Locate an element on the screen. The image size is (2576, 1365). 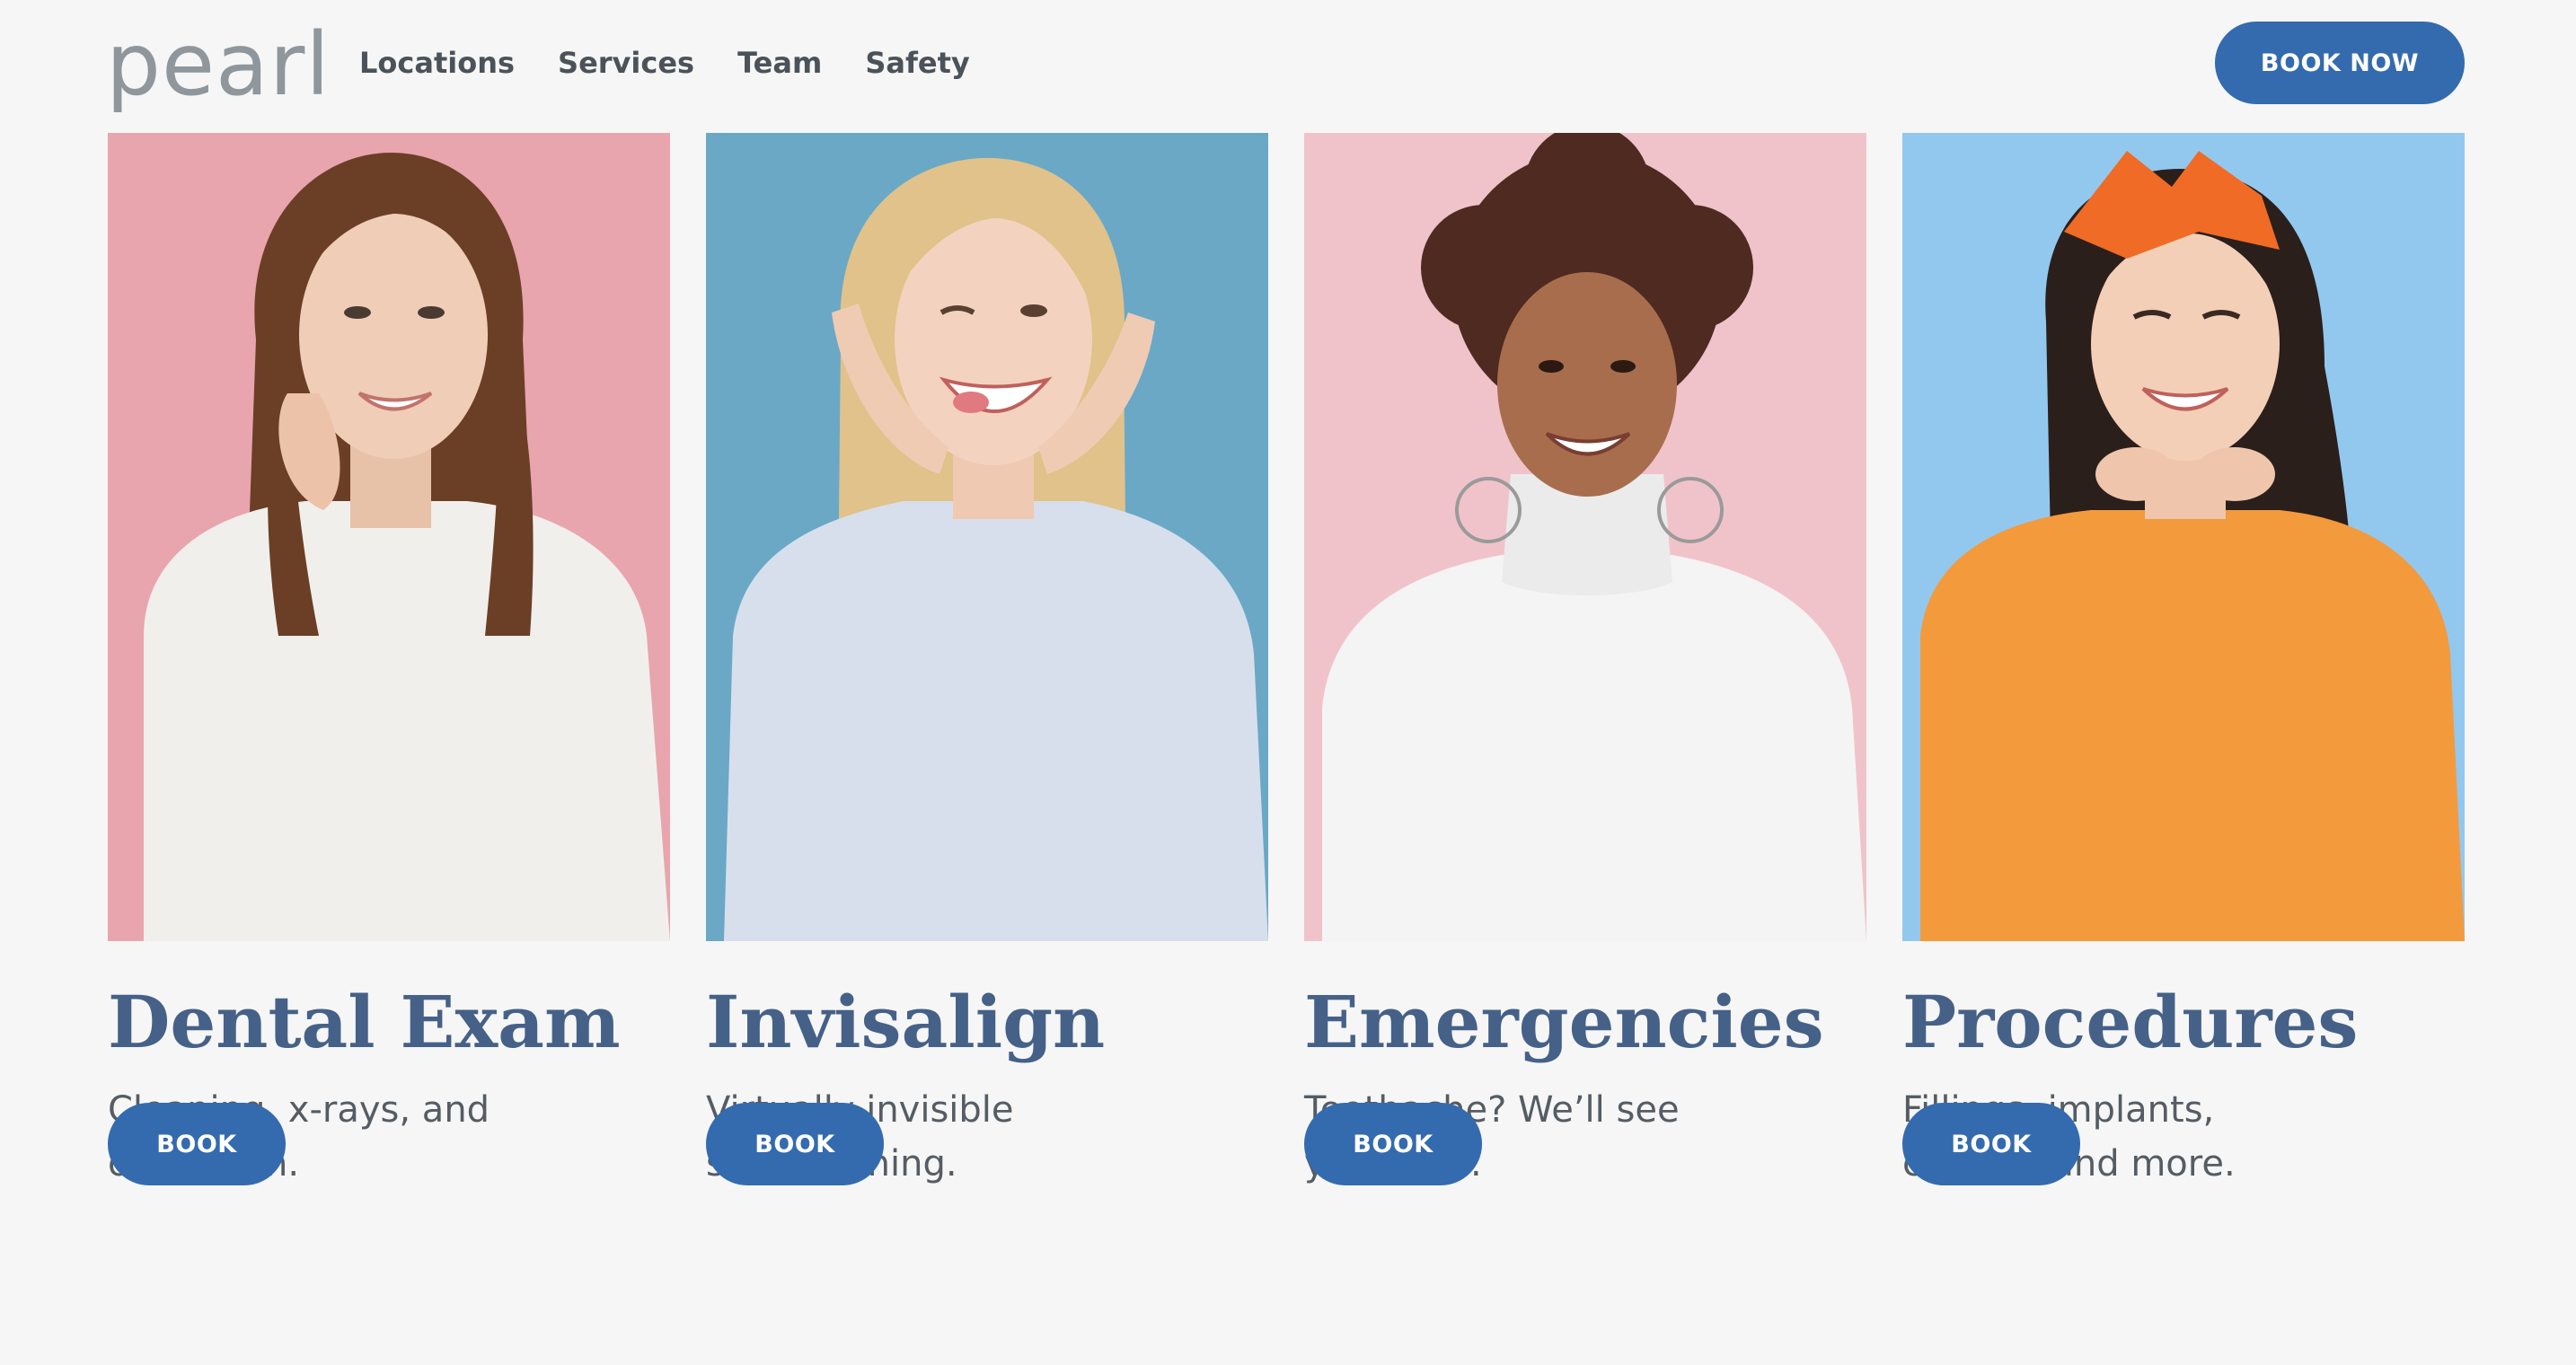
book-invisalign-button: BOOK is located at coordinates (795, 1144).